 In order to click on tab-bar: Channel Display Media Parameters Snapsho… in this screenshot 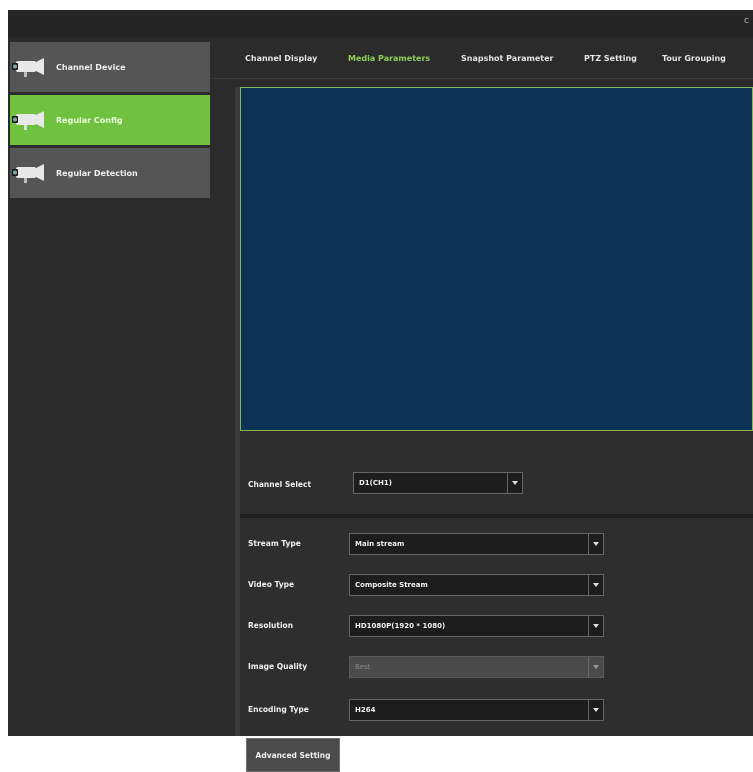, I will do `click(482, 60)`.